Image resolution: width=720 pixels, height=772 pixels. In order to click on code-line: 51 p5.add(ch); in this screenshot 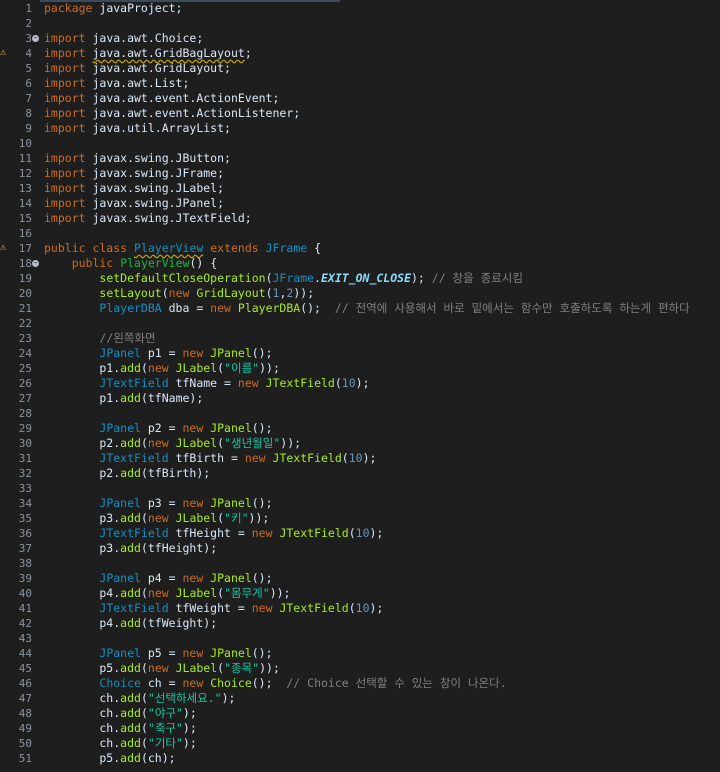, I will do `click(360, 758)`.